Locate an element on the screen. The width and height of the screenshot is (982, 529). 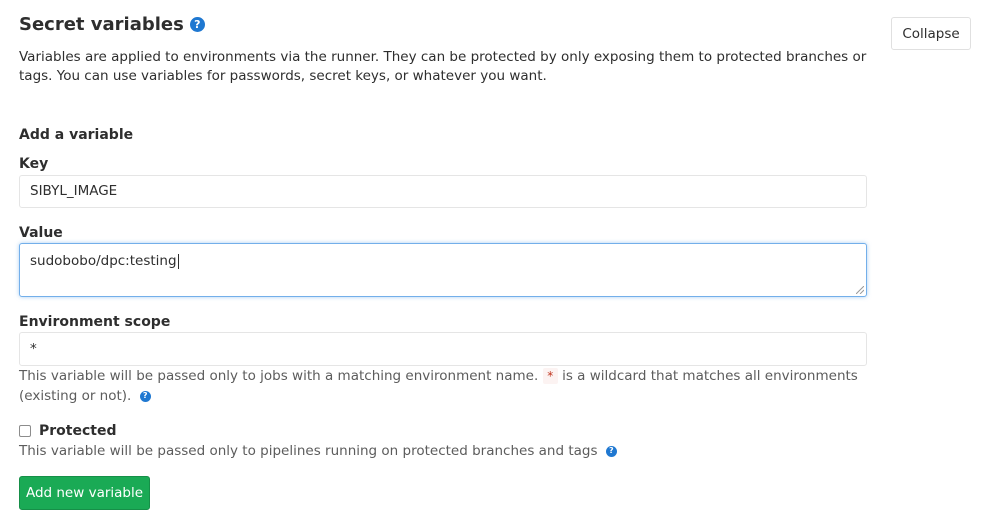
scope-input: * is located at coordinates (443, 349).